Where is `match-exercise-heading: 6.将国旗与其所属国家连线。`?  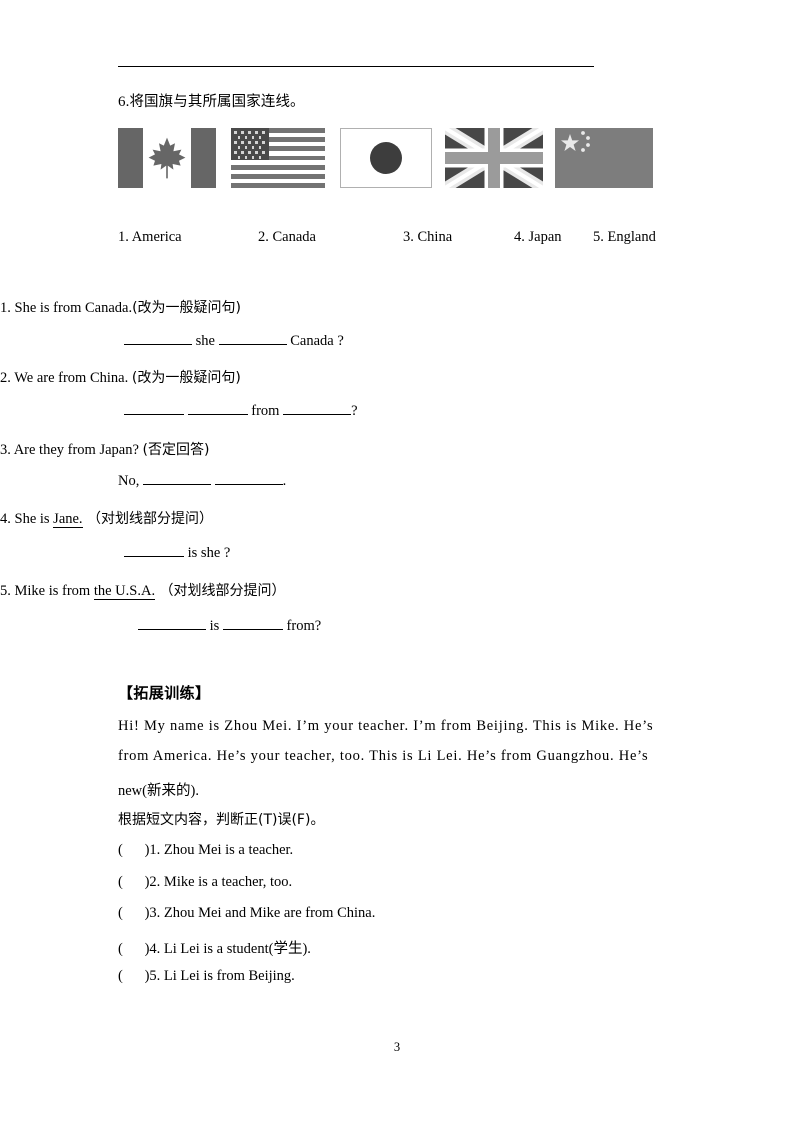 match-exercise-heading: 6.将国旗与其所属国家连线。 is located at coordinates (211, 102).